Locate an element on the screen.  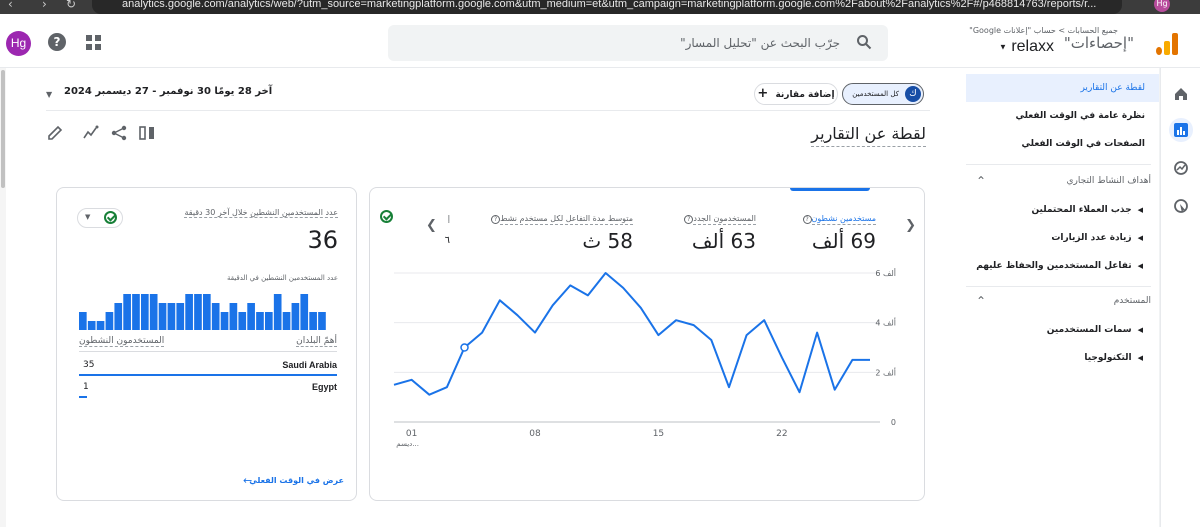
realtime-card-menu: ▼ is located at coordinates (100, 218).